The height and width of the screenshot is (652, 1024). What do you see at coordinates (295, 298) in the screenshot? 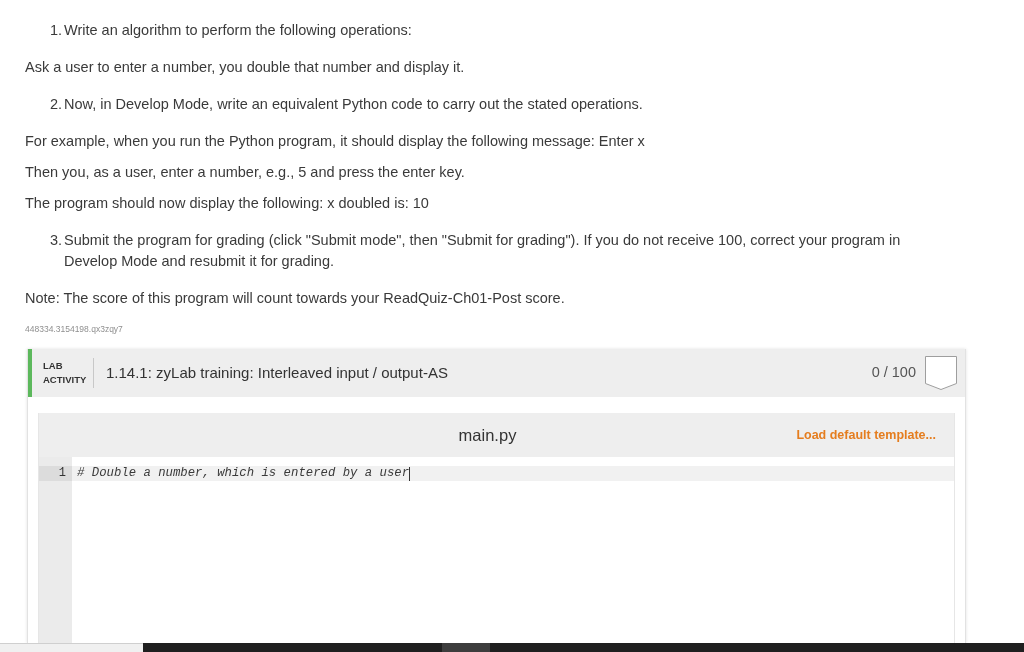
I see `paragraph: Note: The score of this program will count towards your ReadQuiz-Ch01-Post score.` at bounding box center [295, 298].